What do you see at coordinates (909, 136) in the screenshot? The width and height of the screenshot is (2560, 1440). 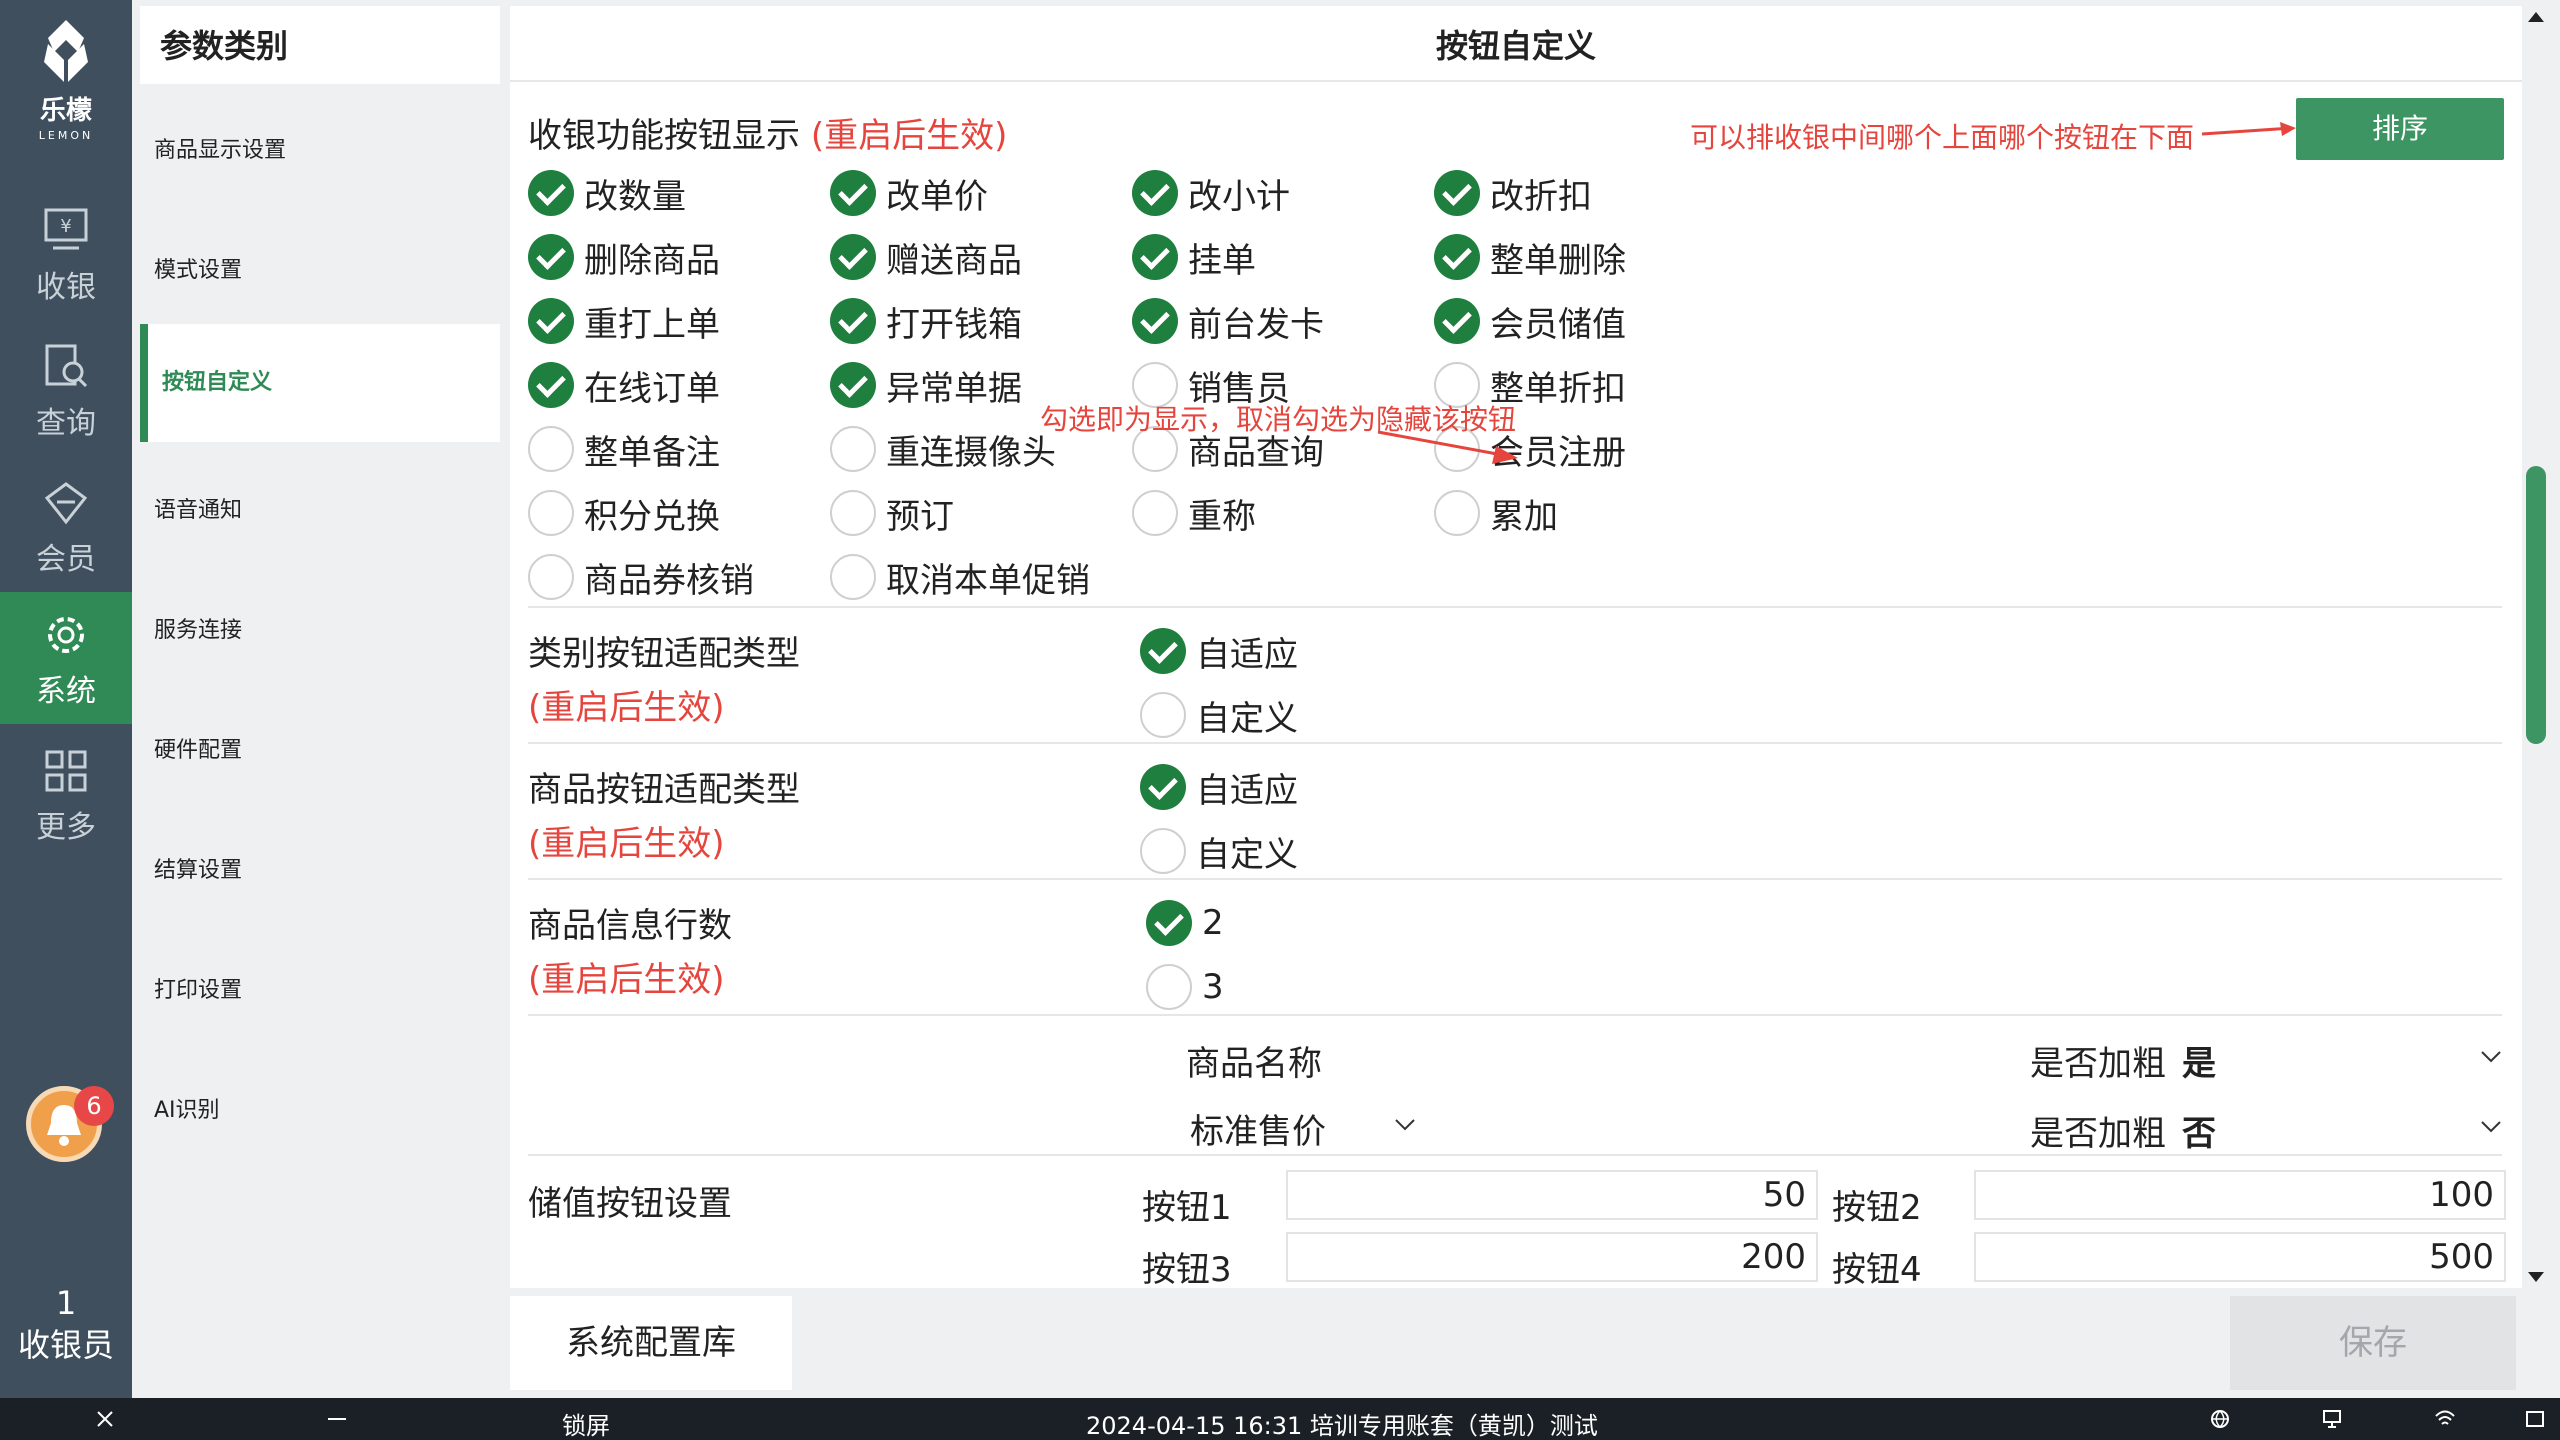 I see `restart-note: (重启后生效)` at bounding box center [909, 136].